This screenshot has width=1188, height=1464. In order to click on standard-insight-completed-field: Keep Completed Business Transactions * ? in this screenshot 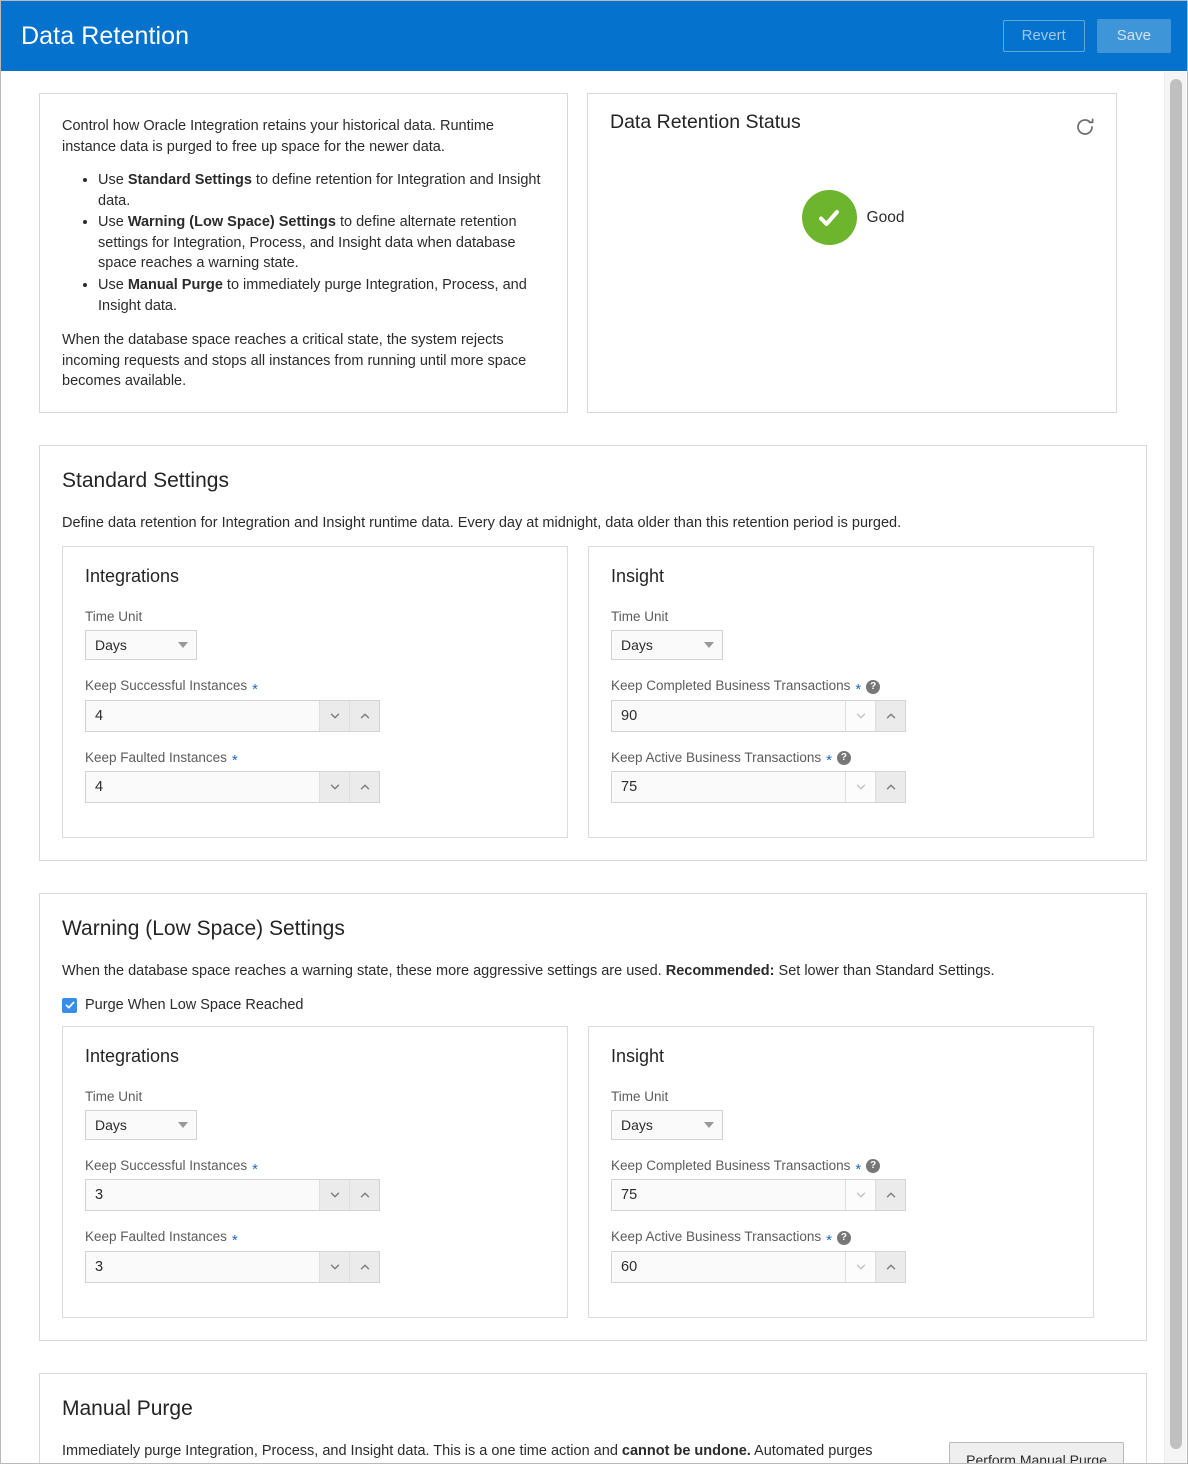, I will do `click(841, 705)`.